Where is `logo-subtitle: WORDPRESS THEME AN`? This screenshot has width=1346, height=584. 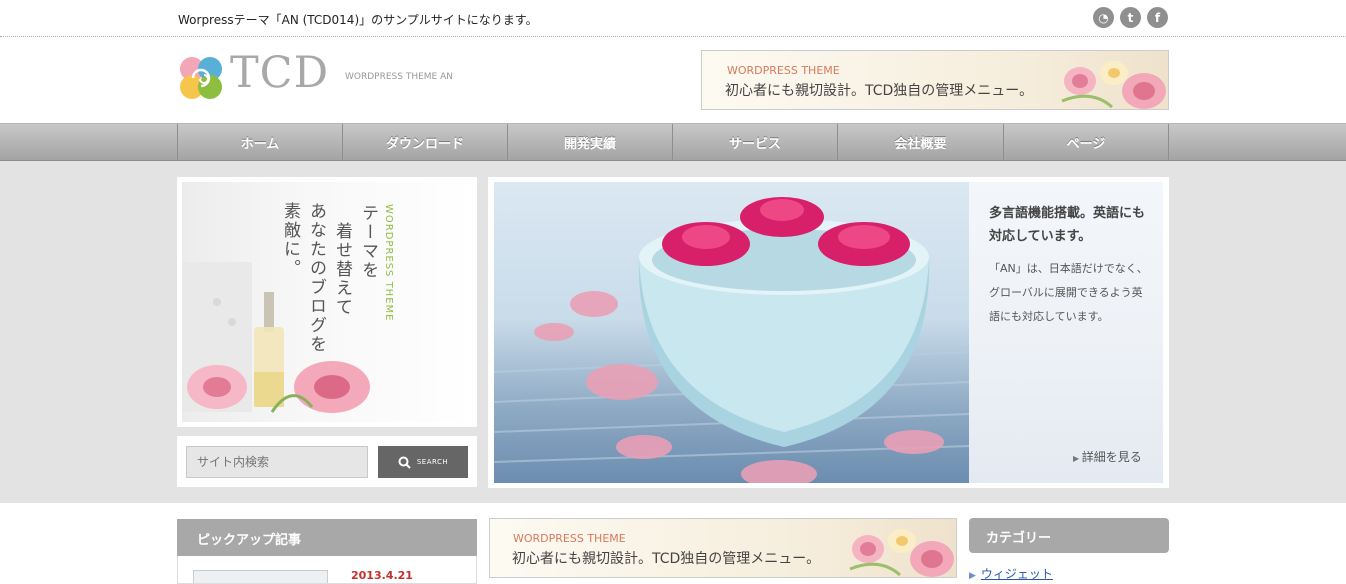
logo-subtitle: WORDPRESS THEME AN is located at coordinates (399, 77).